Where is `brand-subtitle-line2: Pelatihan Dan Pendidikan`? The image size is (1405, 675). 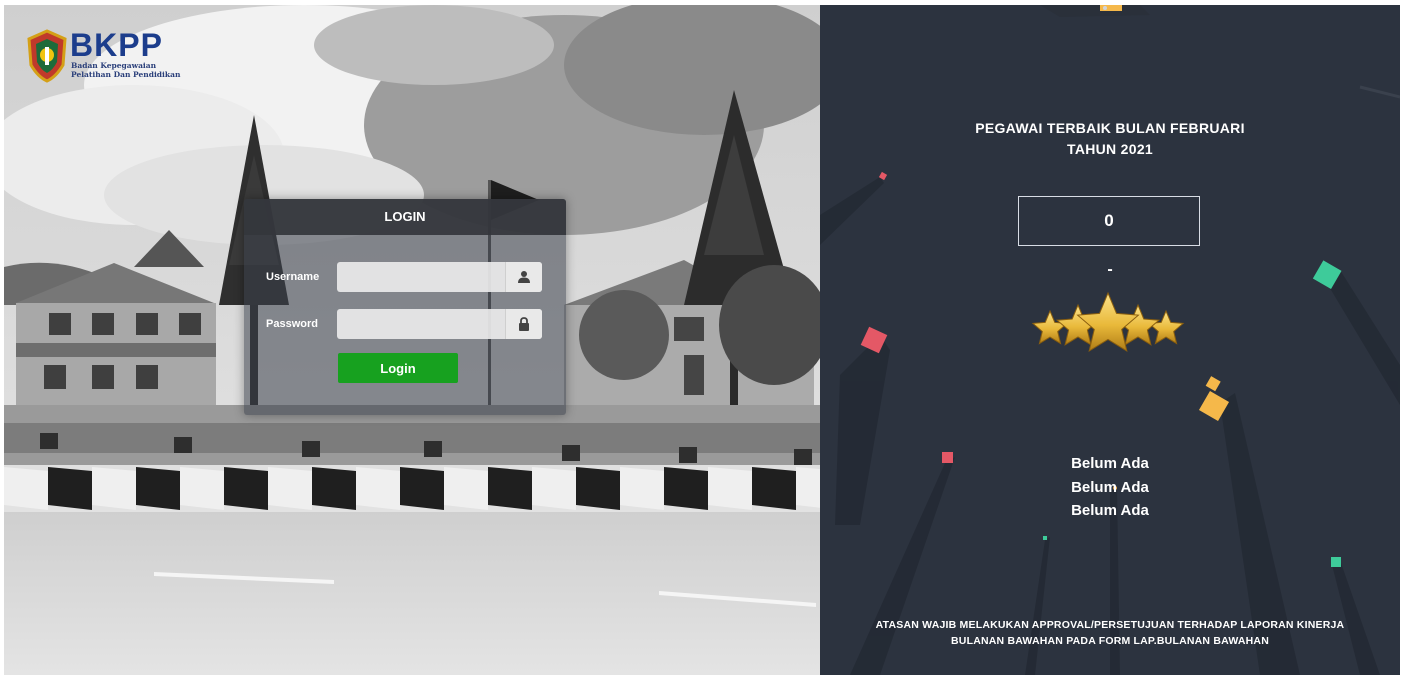 brand-subtitle-line2: Pelatihan Dan Pendidikan is located at coordinates (126, 74).